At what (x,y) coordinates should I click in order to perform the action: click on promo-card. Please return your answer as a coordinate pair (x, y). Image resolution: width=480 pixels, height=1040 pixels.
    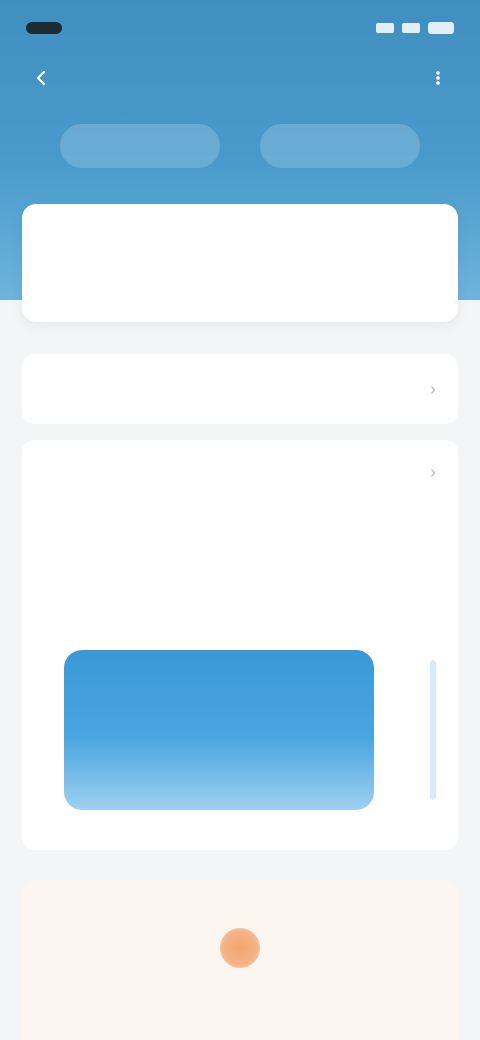
    Looking at the image, I should click on (219, 730).